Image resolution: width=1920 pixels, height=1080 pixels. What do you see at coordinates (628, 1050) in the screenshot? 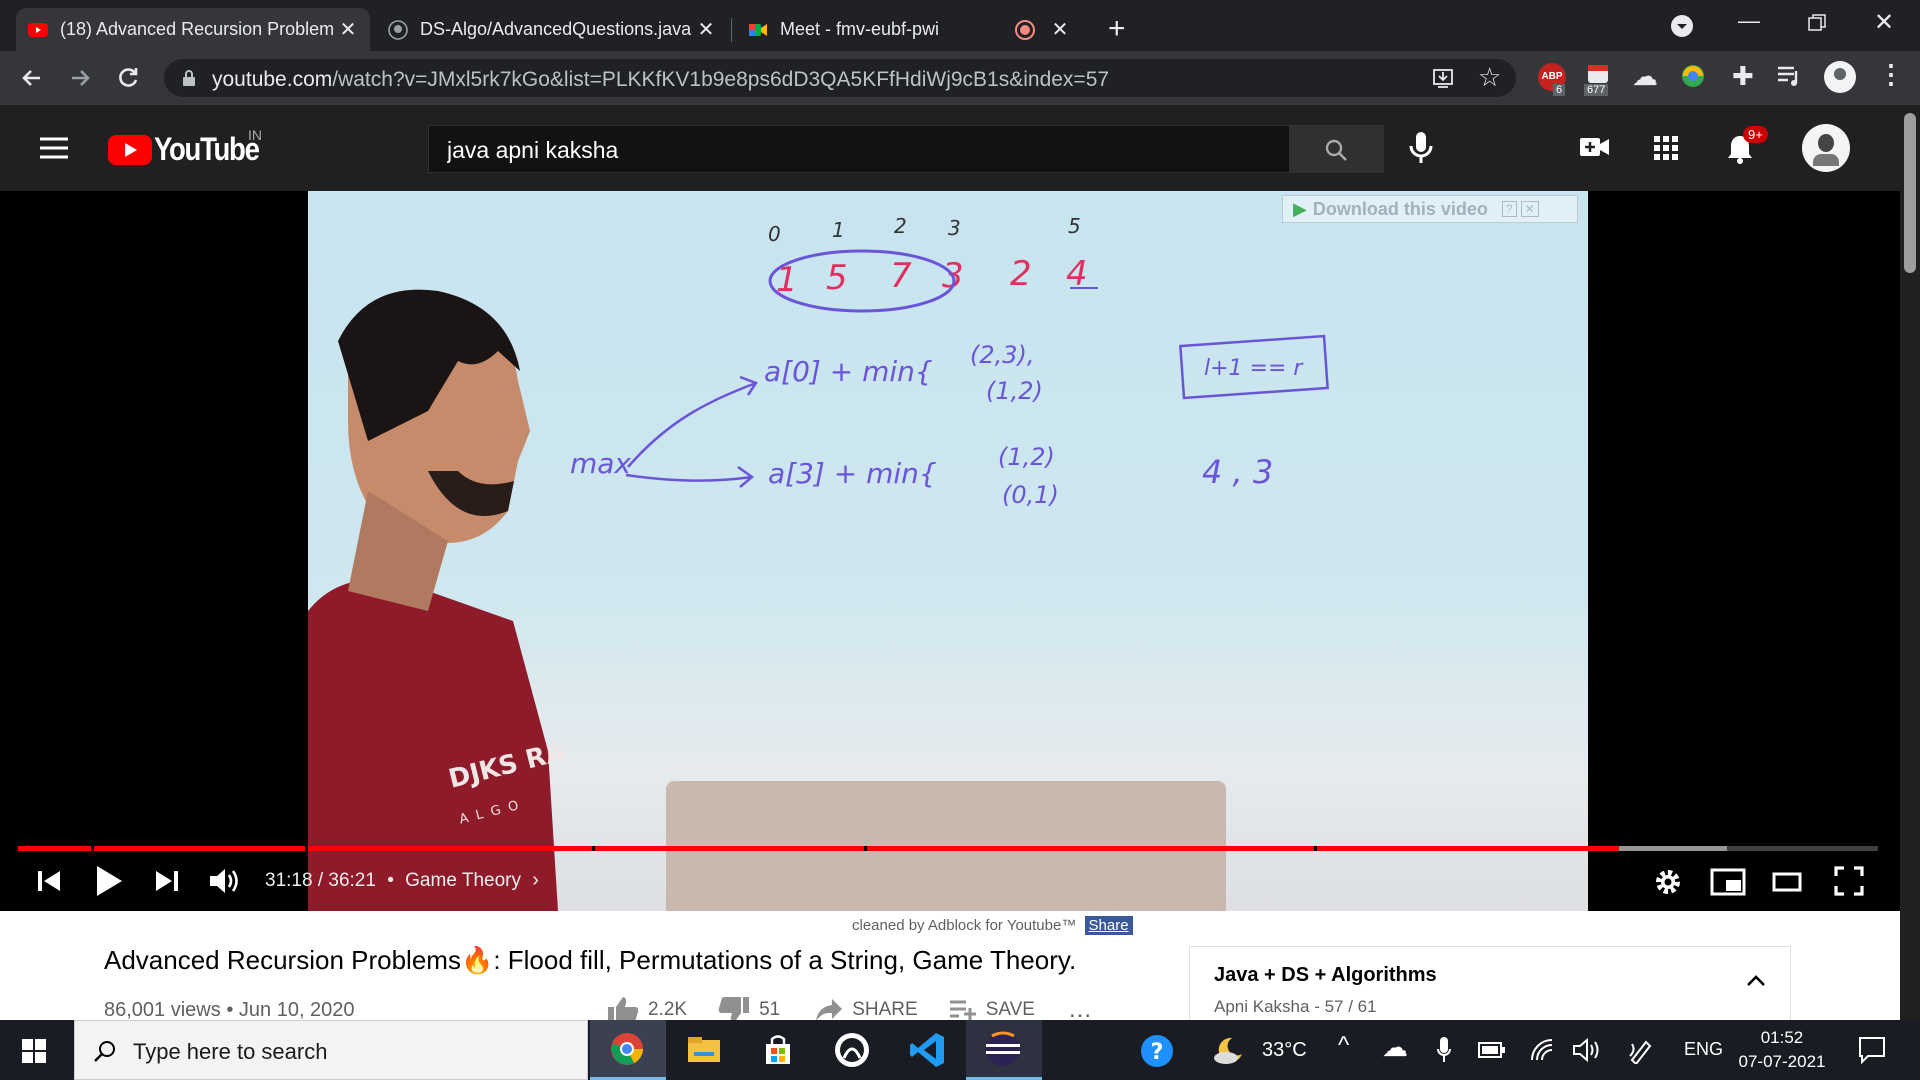
I see `taskbar-chrome` at bounding box center [628, 1050].